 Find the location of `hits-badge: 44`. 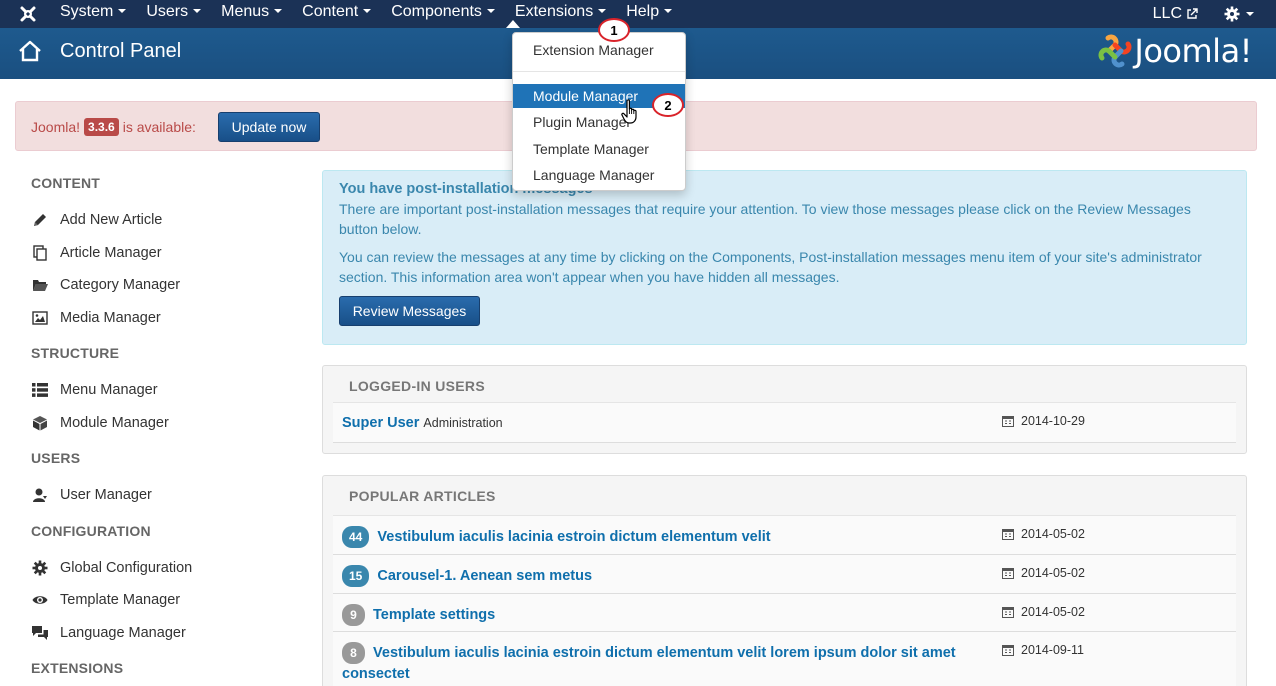

hits-badge: 44 is located at coordinates (356, 537).